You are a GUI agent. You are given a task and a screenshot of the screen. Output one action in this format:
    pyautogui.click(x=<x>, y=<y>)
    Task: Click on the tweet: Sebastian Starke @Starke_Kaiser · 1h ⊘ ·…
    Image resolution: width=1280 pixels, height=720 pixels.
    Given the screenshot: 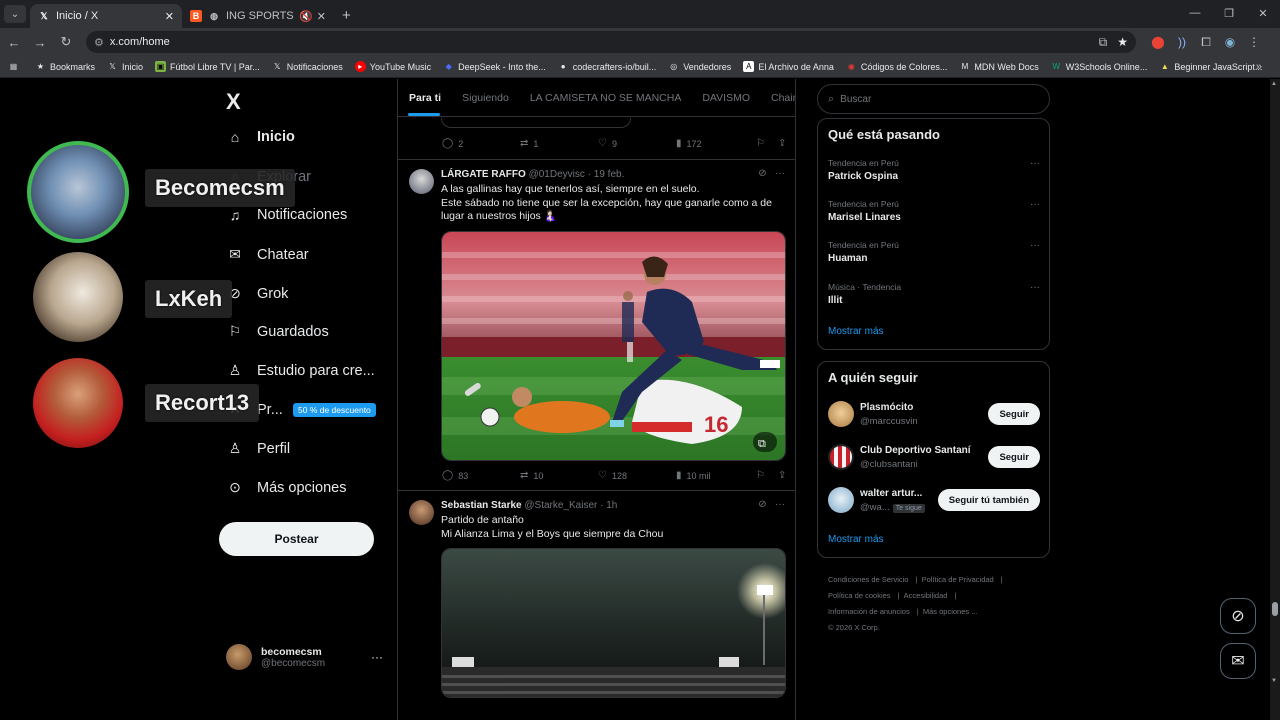 What is the action you would take?
    pyautogui.click(x=596, y=605)
    